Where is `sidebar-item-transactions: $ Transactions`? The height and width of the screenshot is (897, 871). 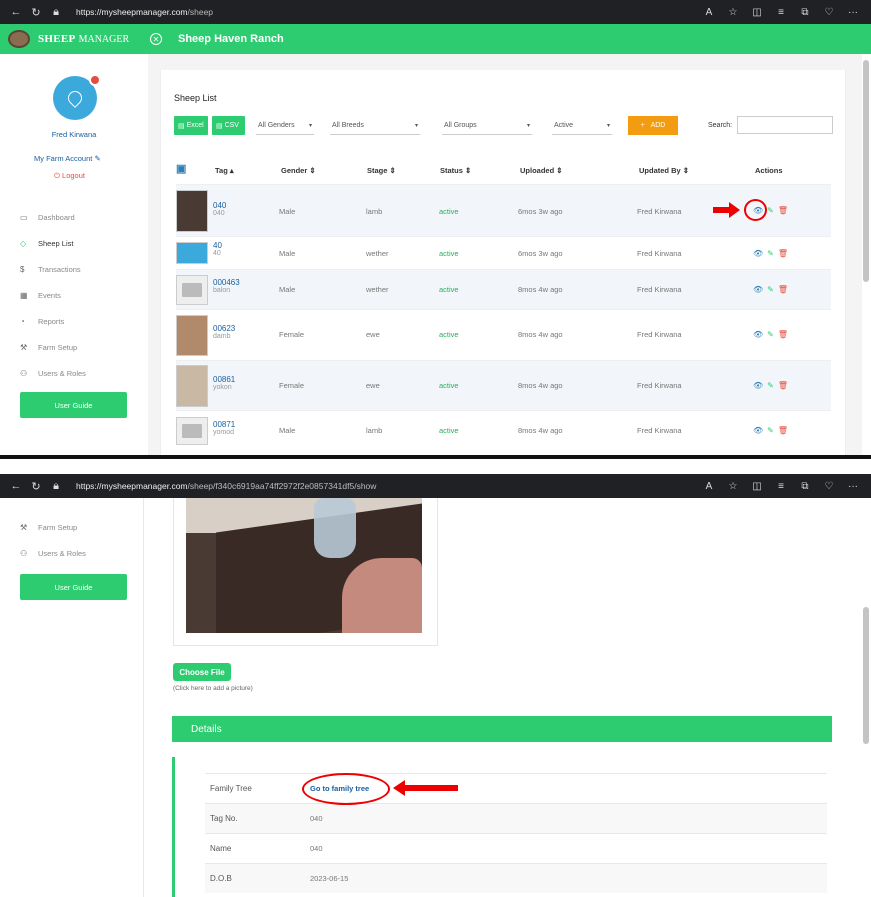 sidebar-item-transactions: $ Transactions is located at coordinates (53, 269).